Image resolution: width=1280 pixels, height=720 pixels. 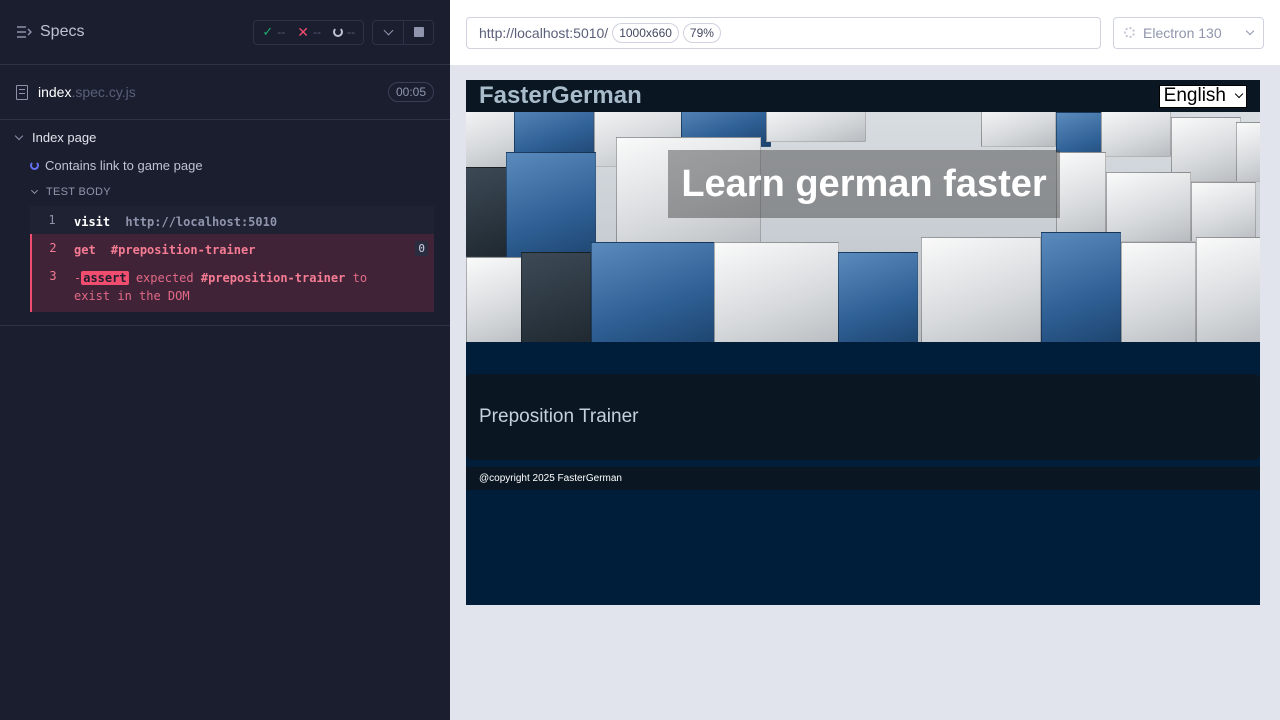 I want to click on preposition-trainer-card: Preposition Trainer, so click(x=863, y=417).